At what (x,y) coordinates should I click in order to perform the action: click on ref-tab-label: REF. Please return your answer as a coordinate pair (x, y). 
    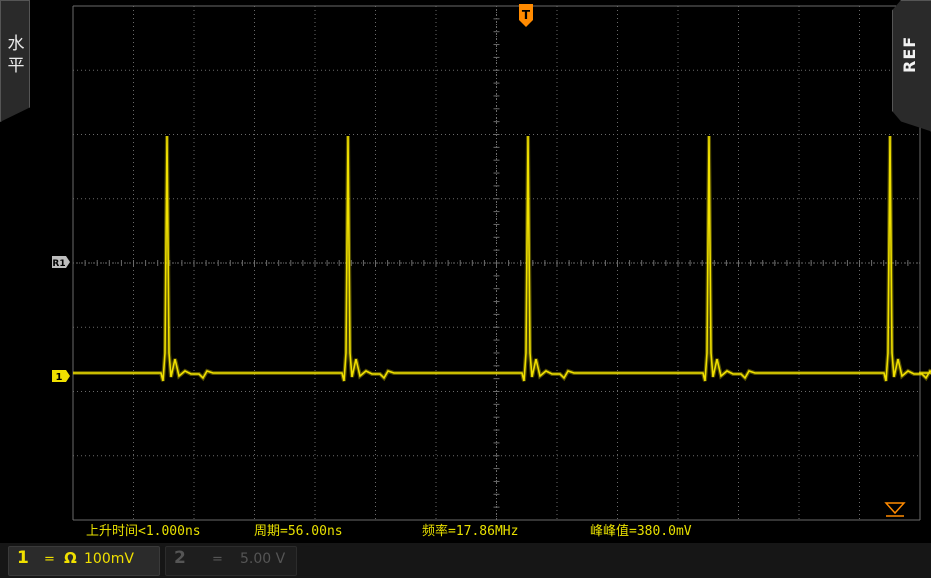
    Looking at the image, I should click on (909, 54).